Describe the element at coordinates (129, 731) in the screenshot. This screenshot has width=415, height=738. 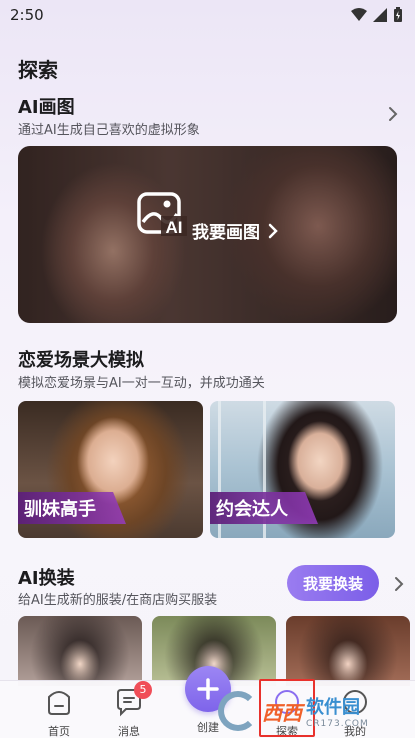
I see `tab-messages-label: 消息` at that location.